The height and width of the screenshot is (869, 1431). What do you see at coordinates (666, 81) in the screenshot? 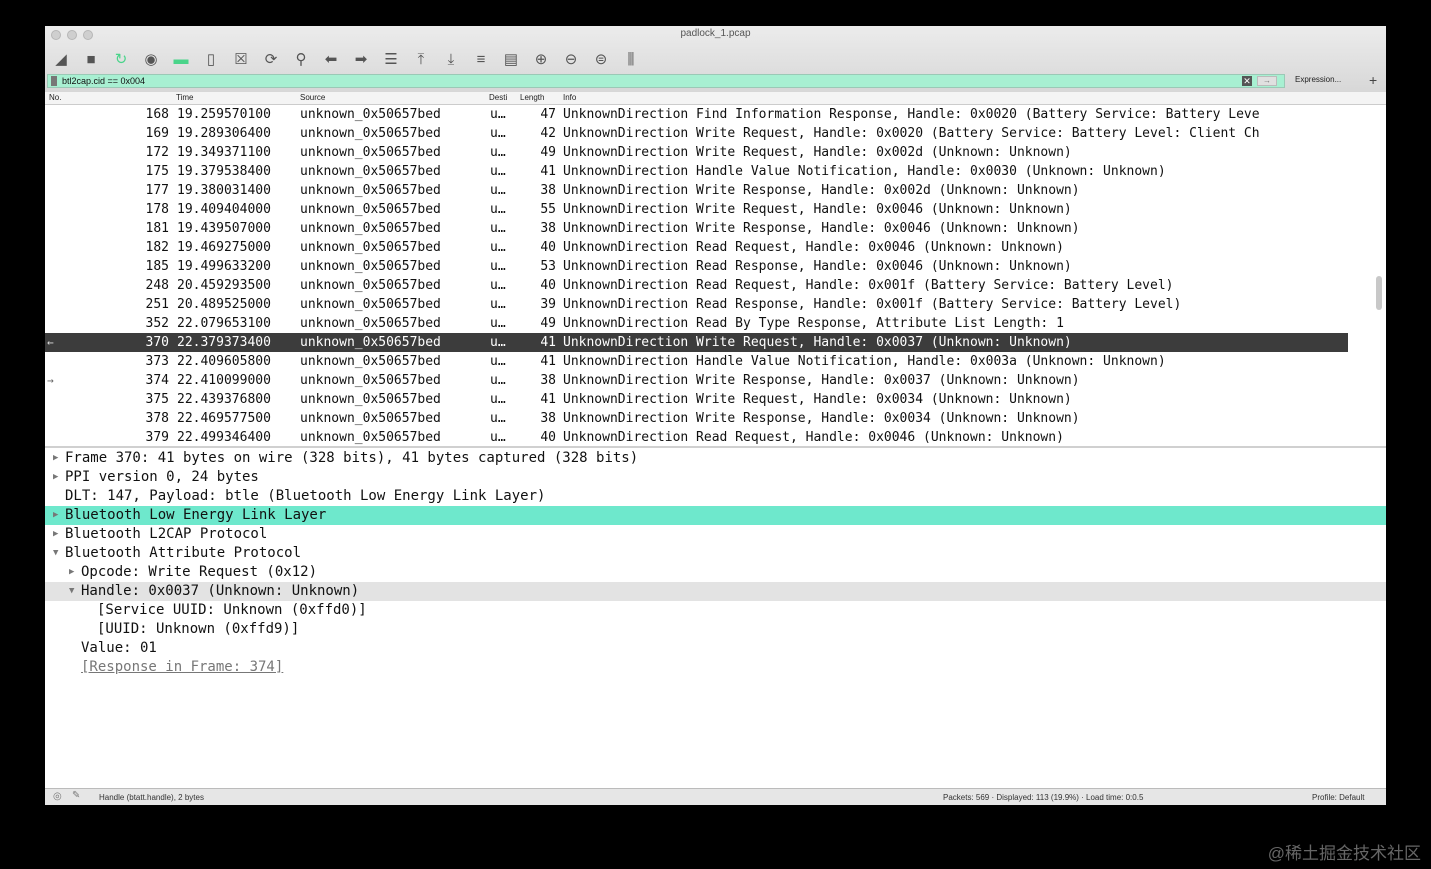
I see `display-filter-input` at bounding box center [666, 81].